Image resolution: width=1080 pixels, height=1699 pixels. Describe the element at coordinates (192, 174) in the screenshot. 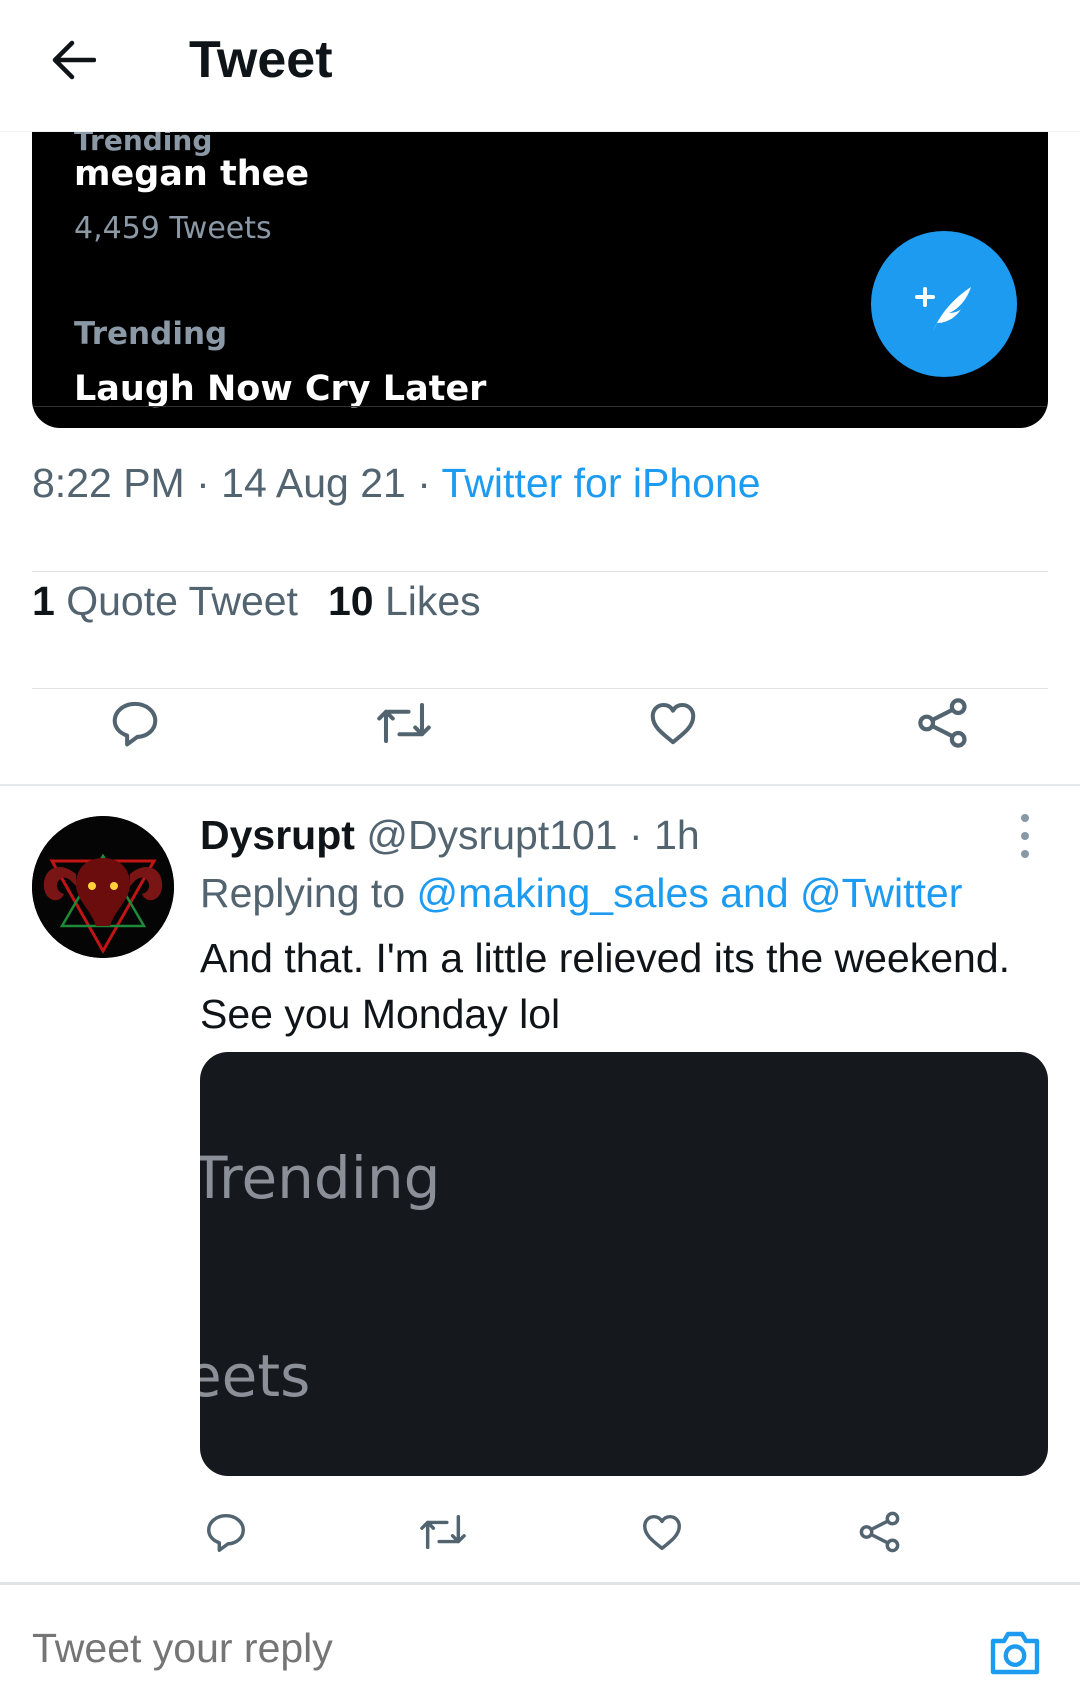

I see `media-trend-name-1: megan thee` at that location.